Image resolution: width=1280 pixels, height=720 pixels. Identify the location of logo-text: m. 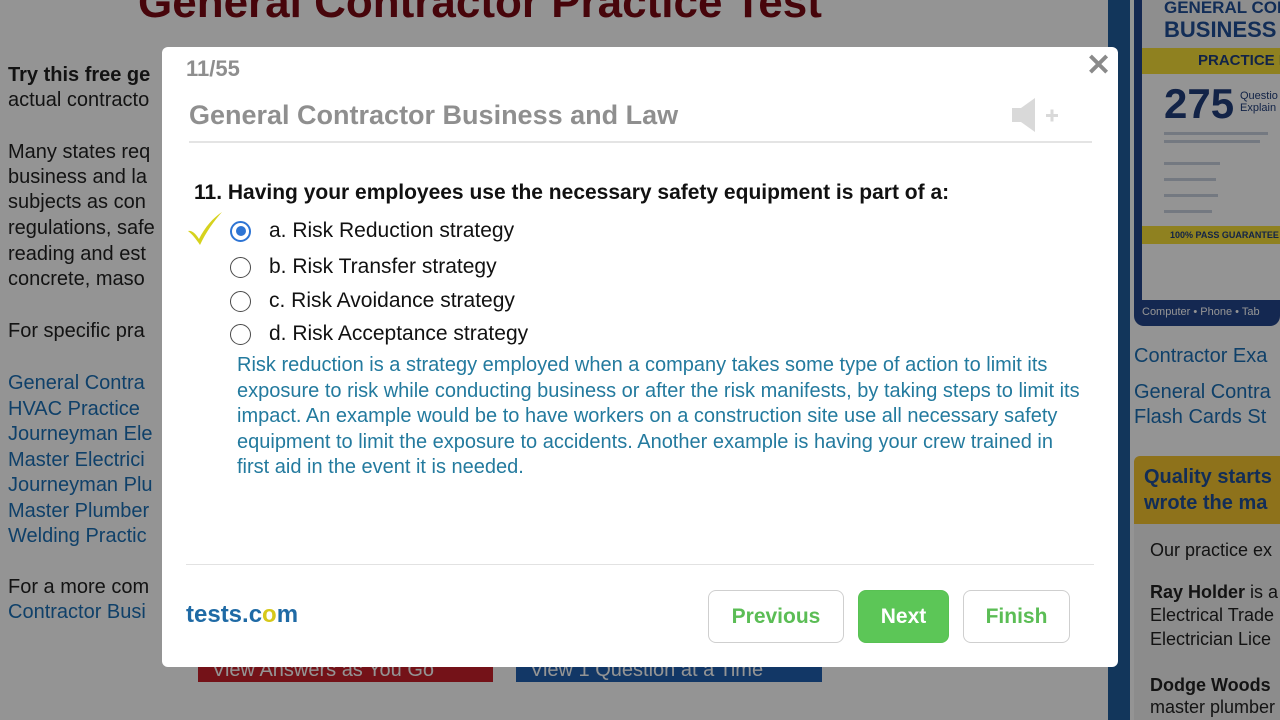
(287, 614).